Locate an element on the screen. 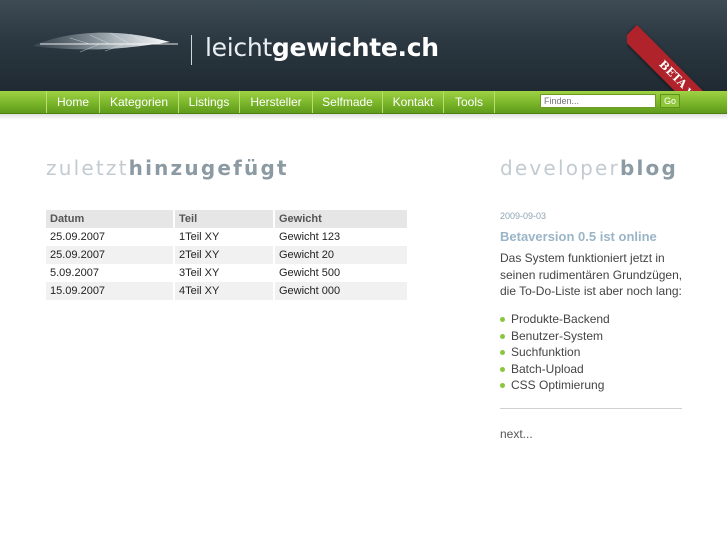 This screenshot has height=545, width=727. column-header-datum: Datum is located at coordinates (110, 219).